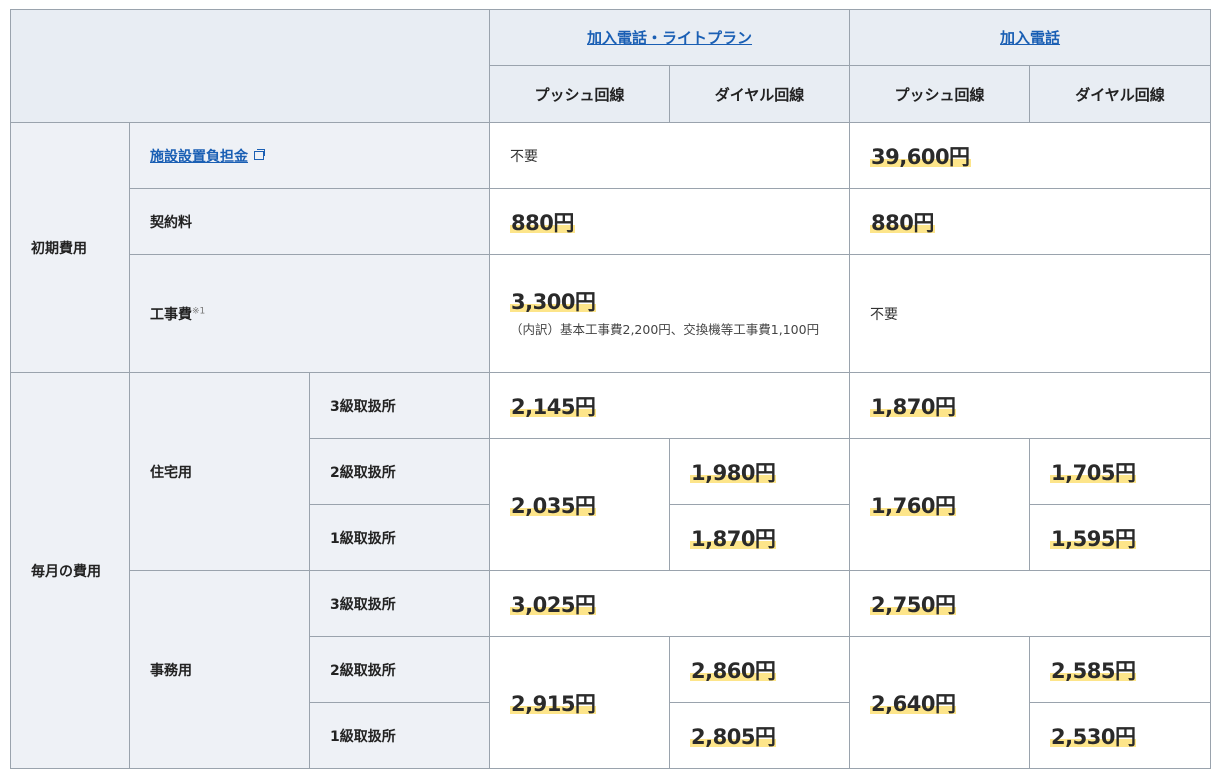 This screenshot has width=1211, height=775. What do you see at coordinates (669, 313) in the screenshot?
I see `work-light-cell: 3,300円 （内訳）基本工事費2,200円、交換機等工事費1,100円` at bounding box center [669, 313].